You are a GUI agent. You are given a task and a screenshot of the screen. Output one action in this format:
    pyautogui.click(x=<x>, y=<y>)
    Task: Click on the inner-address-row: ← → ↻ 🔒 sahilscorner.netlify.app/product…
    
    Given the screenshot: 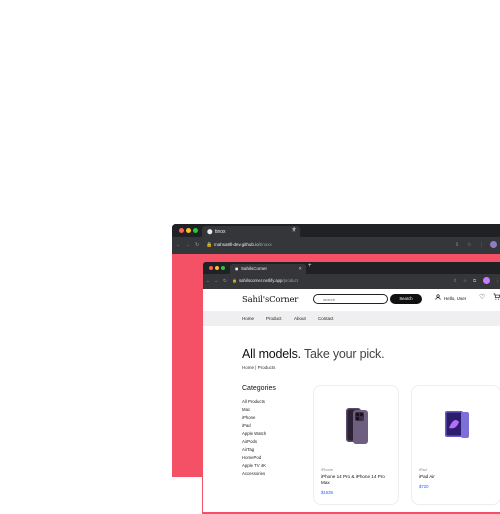 What is the action you would take?
    pyautogui.click(x=351, y=281)
    